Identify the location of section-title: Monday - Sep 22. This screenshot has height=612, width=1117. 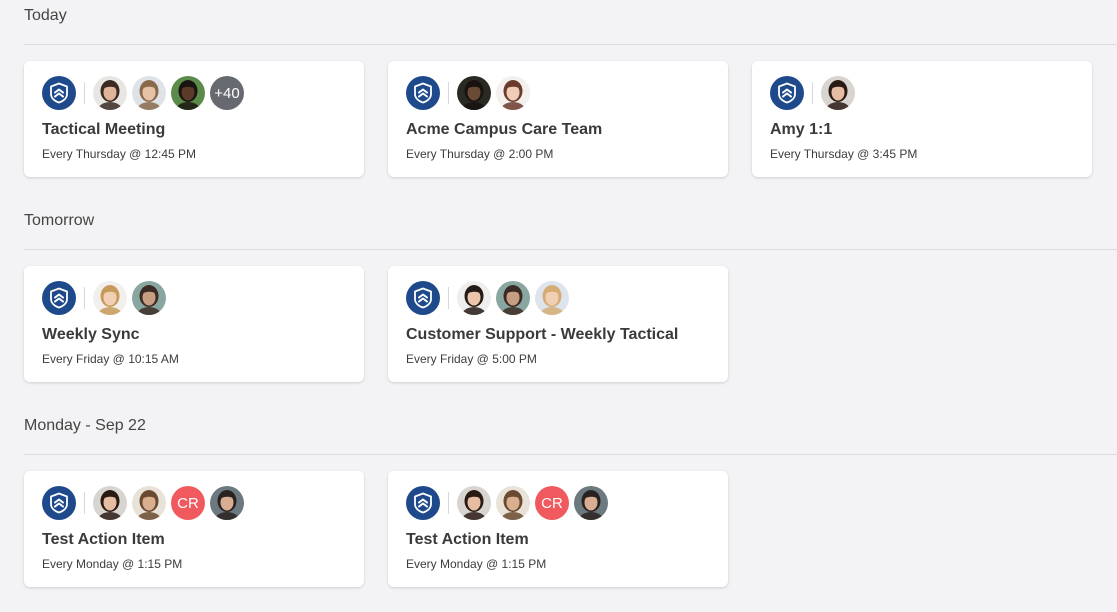
(85, 425).